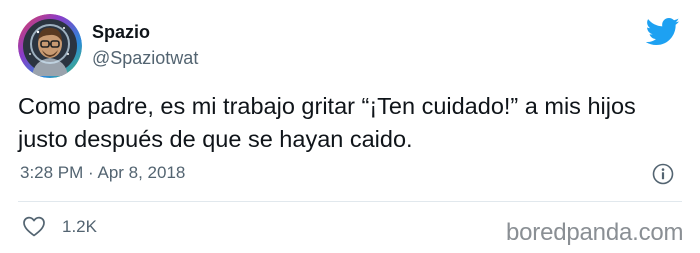  I want to click on display-name: Spazio, so click(121, 32).